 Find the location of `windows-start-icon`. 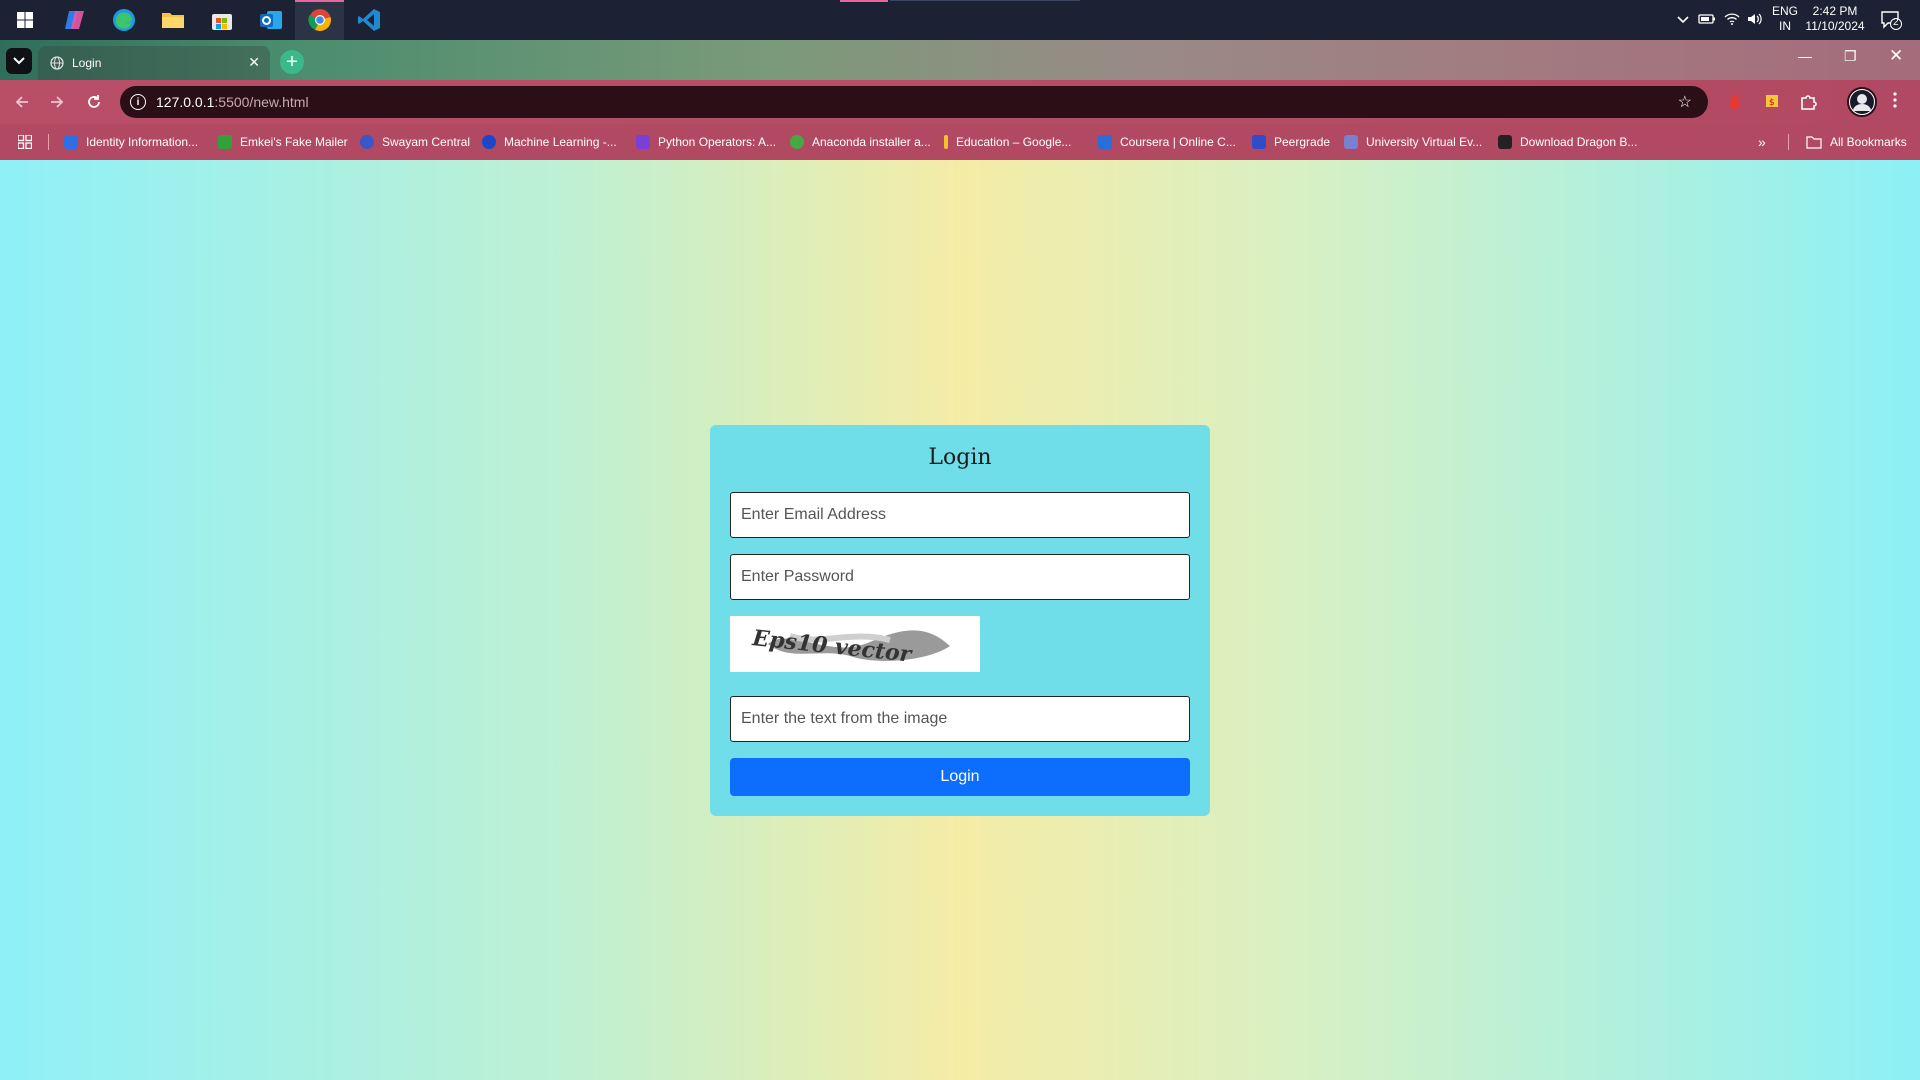

windows-start-icon is located at coordinates (24, 20).